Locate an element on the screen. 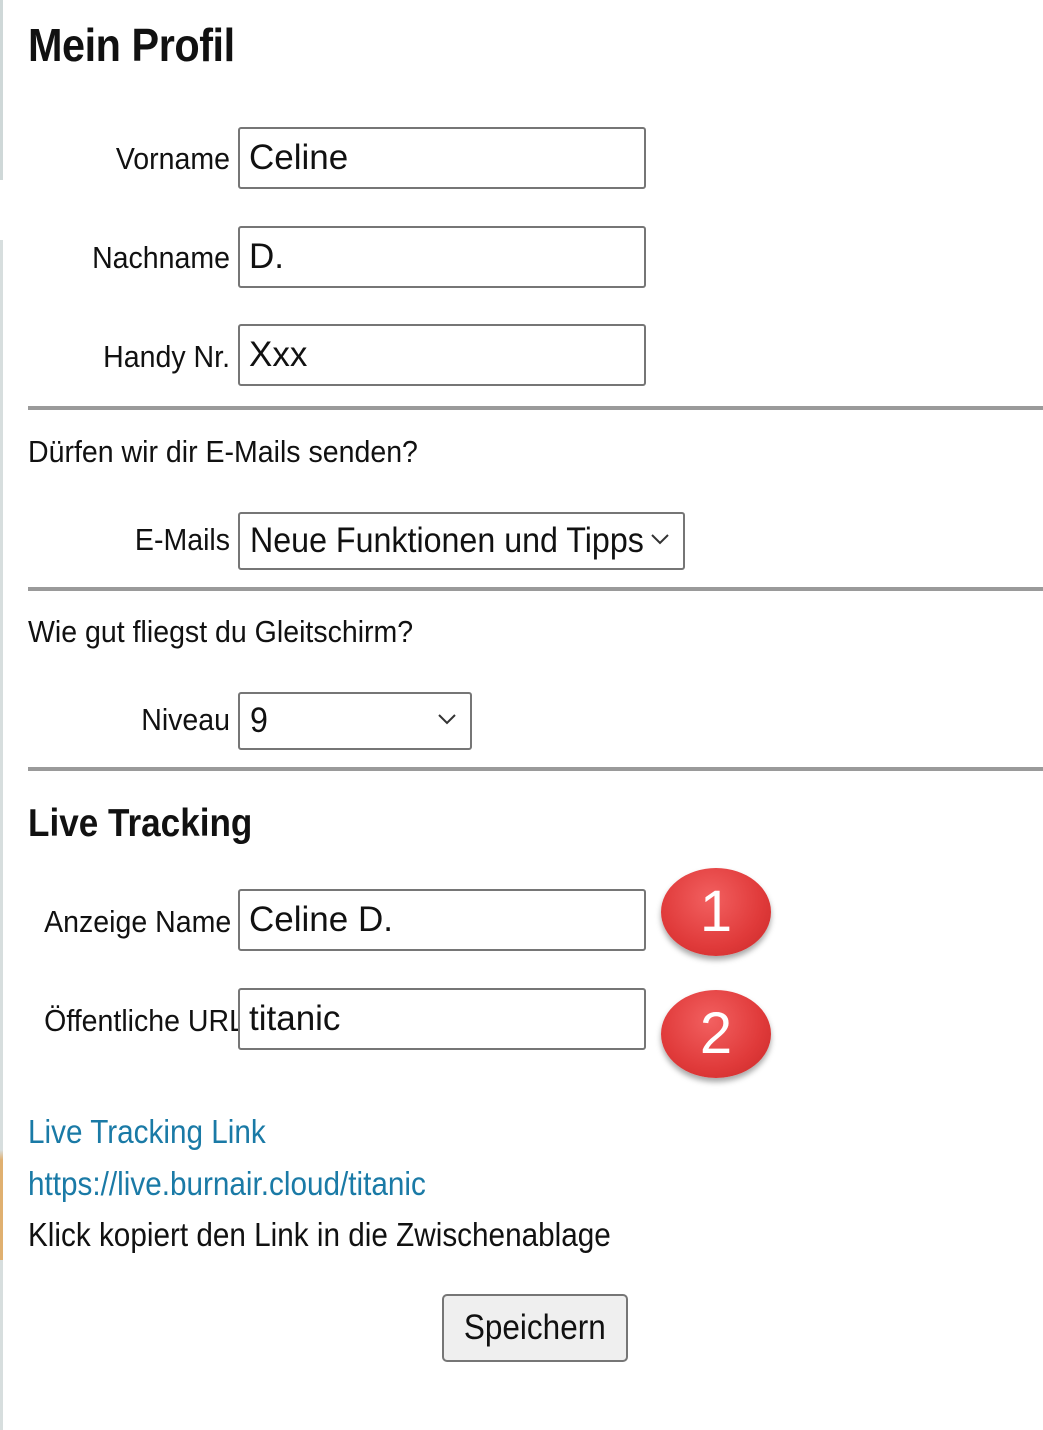 The width and height of the screenshot is (1043, 1430). emails-select: Neue Funktionen und Tipps is located at coordinates (461, 541).